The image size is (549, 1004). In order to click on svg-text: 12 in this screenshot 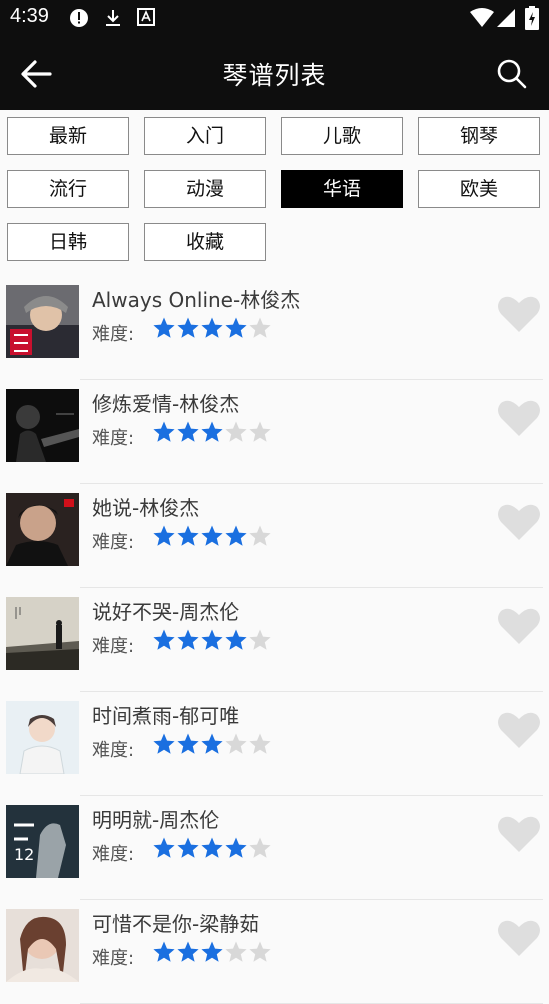, I will do `click(24, 854)`.